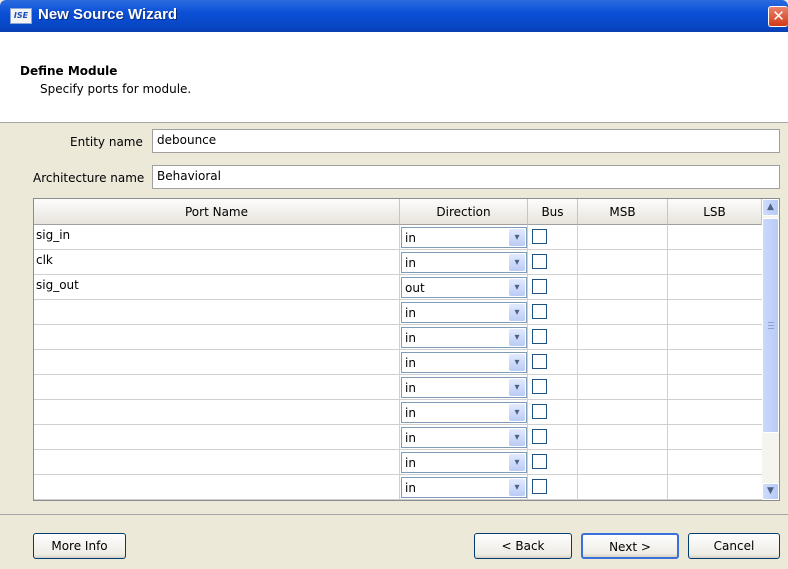 The width and height of the screenshot is (788, 569). I want to click on col-header-bus: Bus, so click(553, 212).